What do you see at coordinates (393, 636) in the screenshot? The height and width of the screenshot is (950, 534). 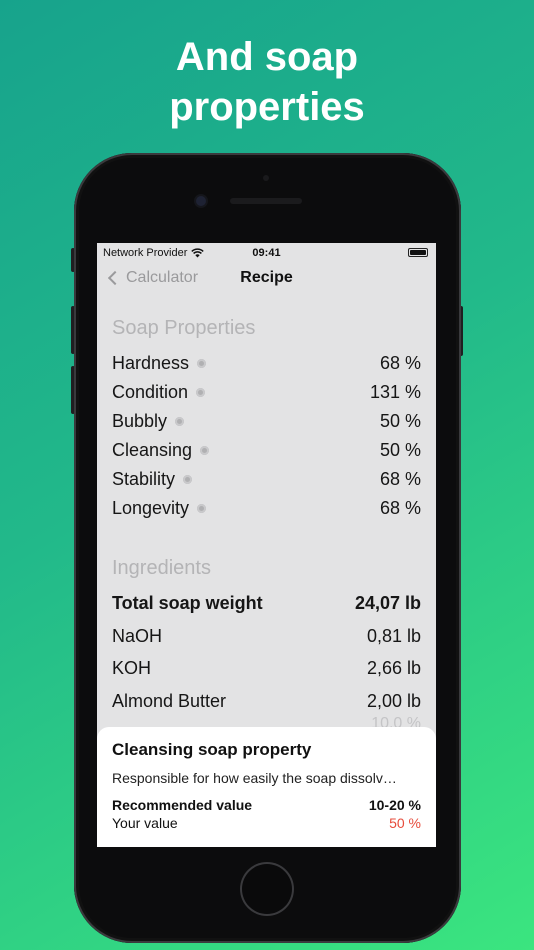 I see `ingredient-value: 0,81 lb` at bounding box center [393, 636].